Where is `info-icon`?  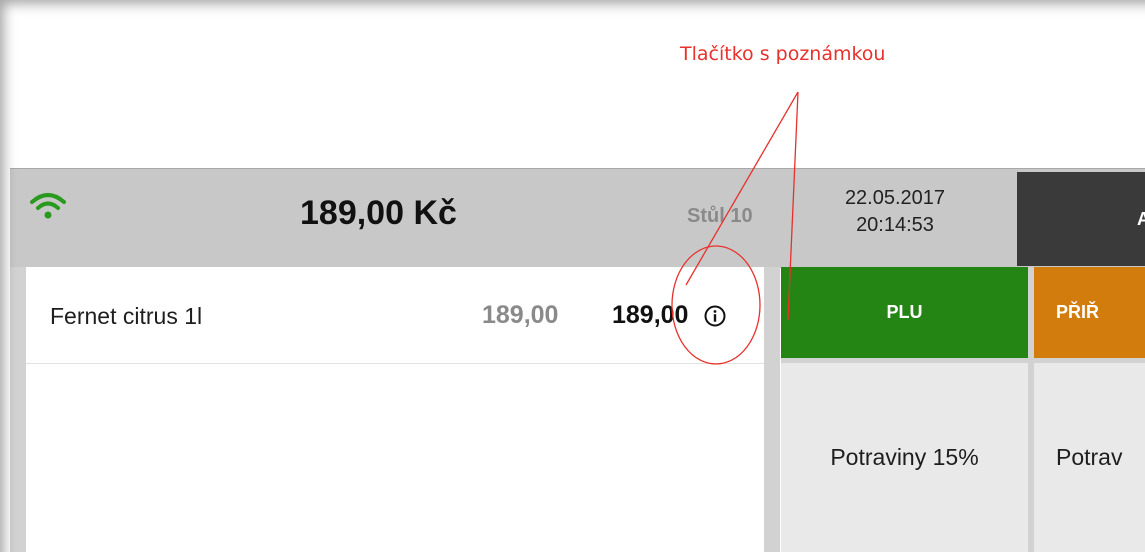 info-icon is located at coordinates (715, 316).